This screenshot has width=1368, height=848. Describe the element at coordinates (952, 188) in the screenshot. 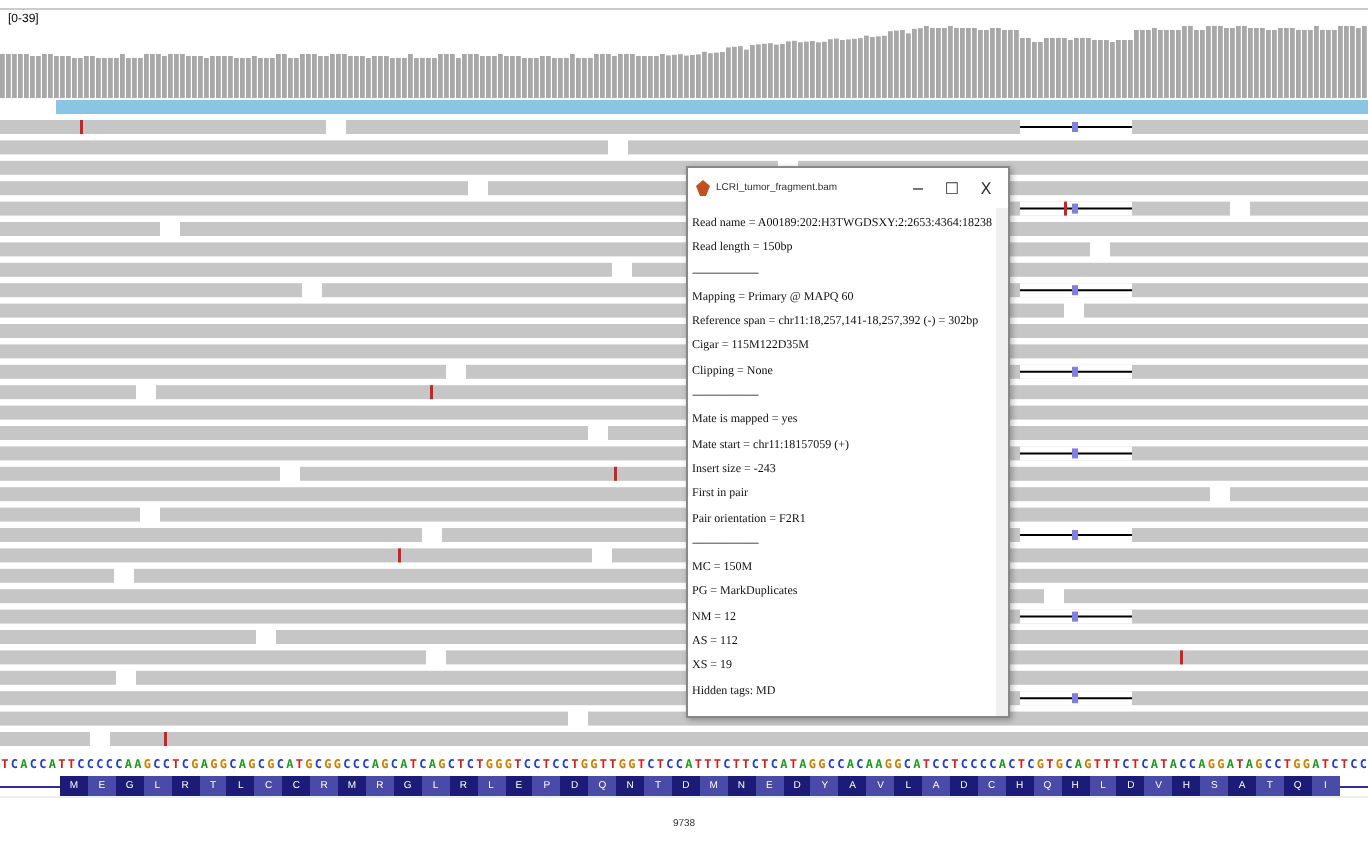

I see `maximize-button: ☐` at that location.